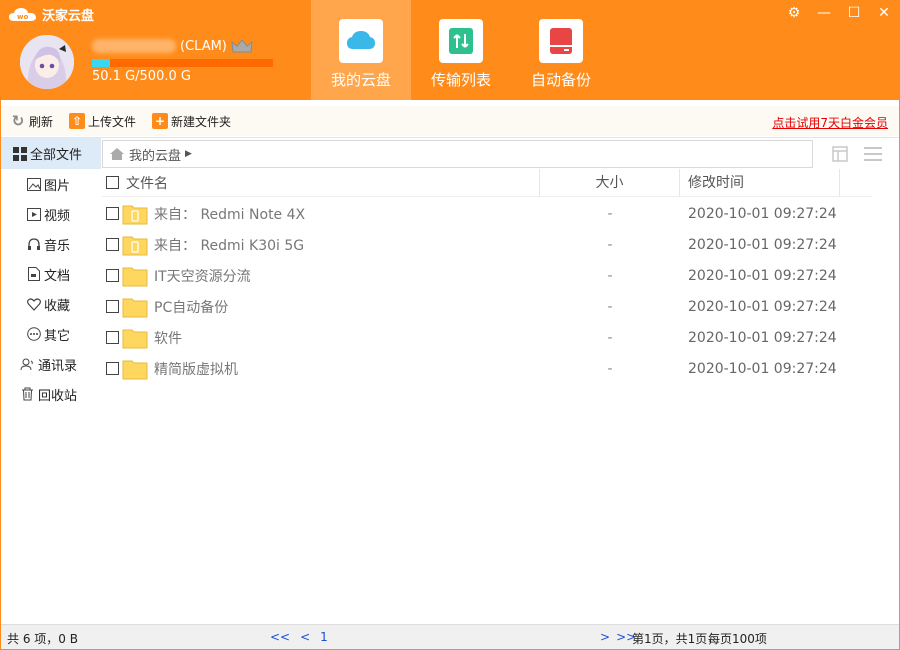 Image resolution: width=900 pixels, height=650 pixels. What do you see at coordinates (27, 394) in the screenshot?
I see `trash-icon` at bounding box center [27, 394].